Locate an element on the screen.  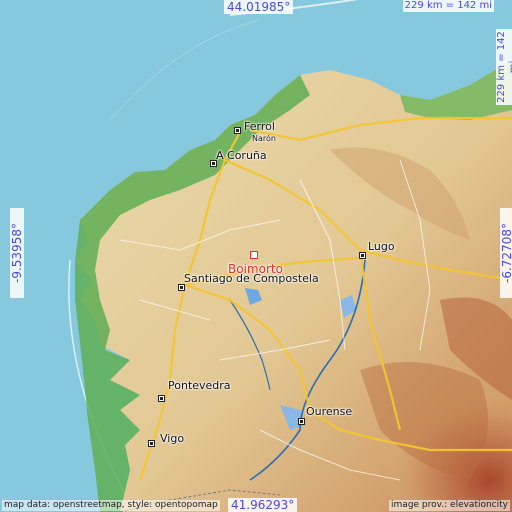
attribution-image-provider: image prov.: elevationcity is located at coordinates (449, 505).